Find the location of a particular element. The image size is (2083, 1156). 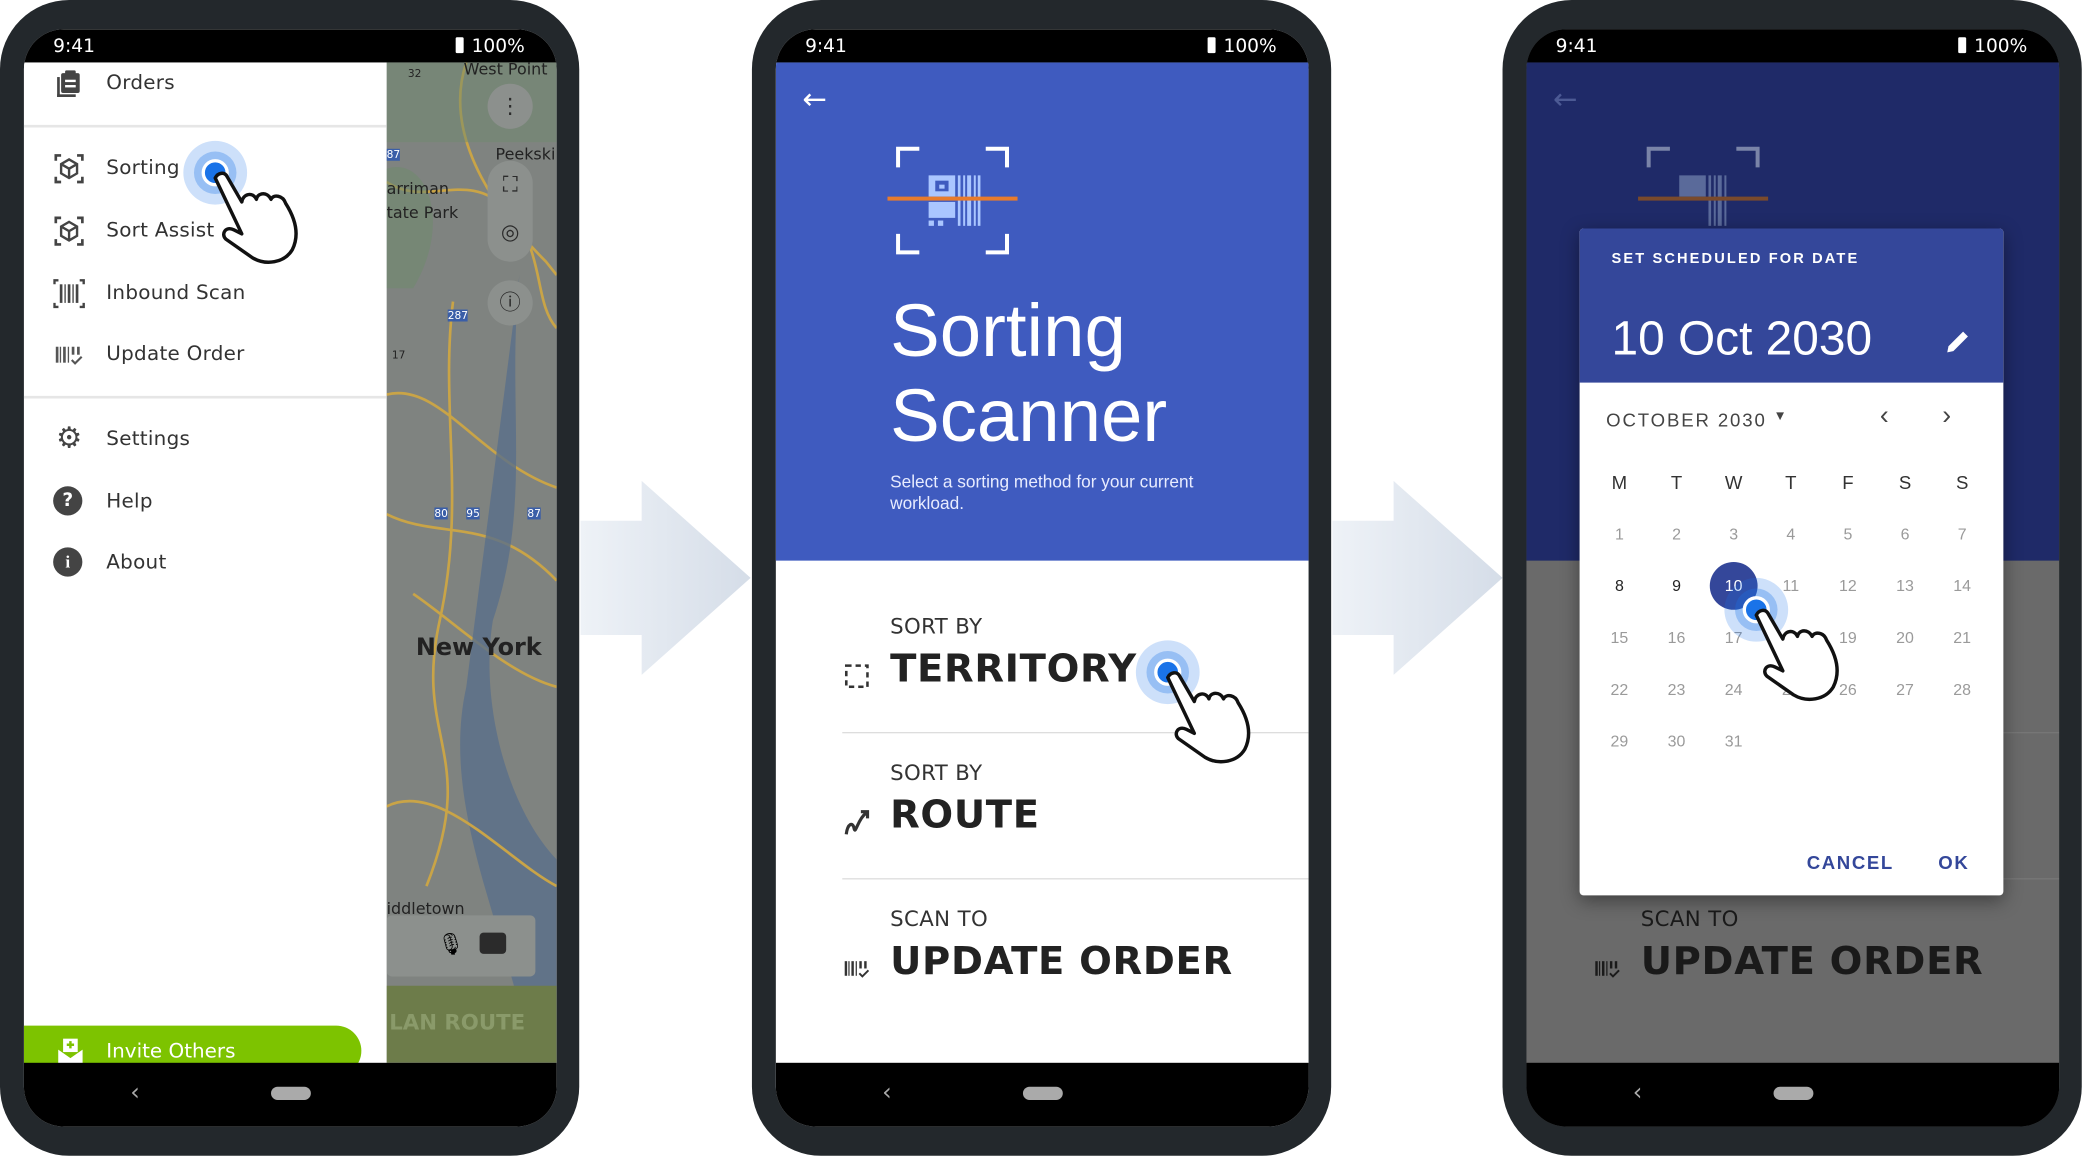

cancel-button: CANCEL is located at coordinates (1850, 862).